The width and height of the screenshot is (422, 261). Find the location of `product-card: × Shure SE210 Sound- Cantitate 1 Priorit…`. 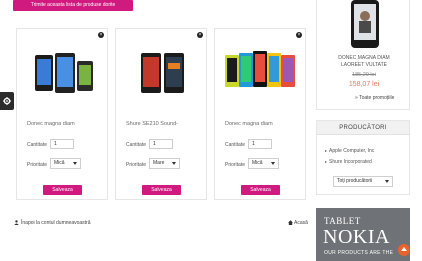

product-card: × Shure SE210 Sound- Cantitate 1 Priorit… is located at coordinates (161, 114).